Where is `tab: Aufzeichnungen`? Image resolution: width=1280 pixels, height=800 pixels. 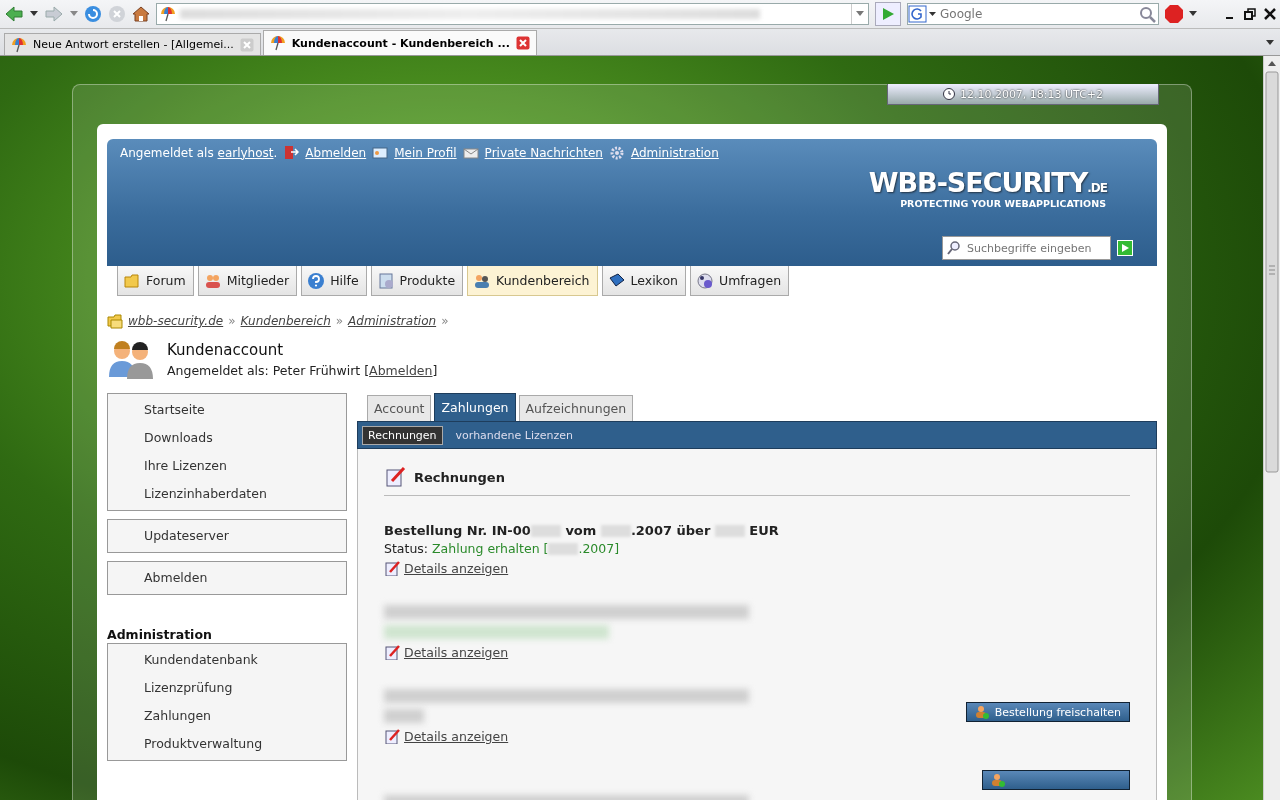
tab: Aufzeichnungen is located at coordinates (576, 408).